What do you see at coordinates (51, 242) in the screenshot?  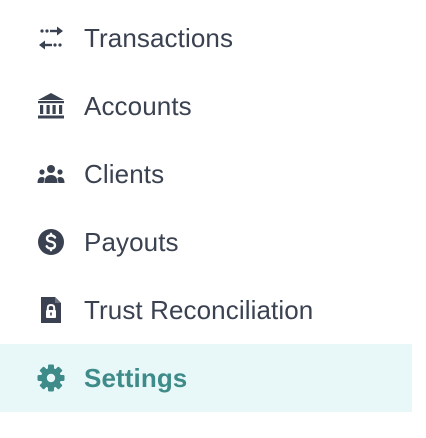 I see `dollar-circle-icon` at bounding box center [51, 242].